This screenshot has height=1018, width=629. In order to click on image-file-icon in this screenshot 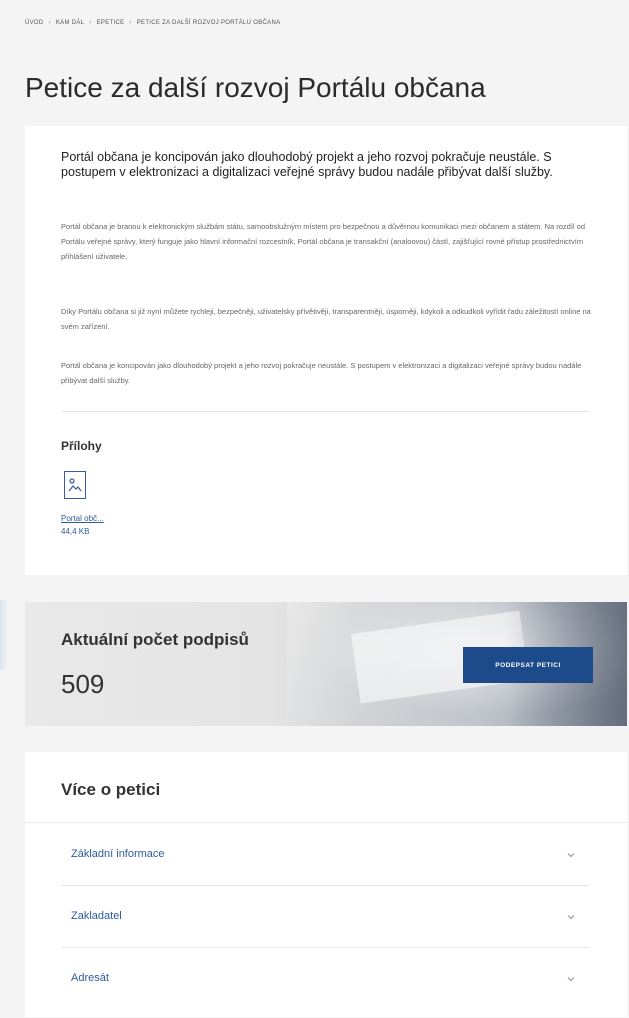, I will do `click(75, 485)`.